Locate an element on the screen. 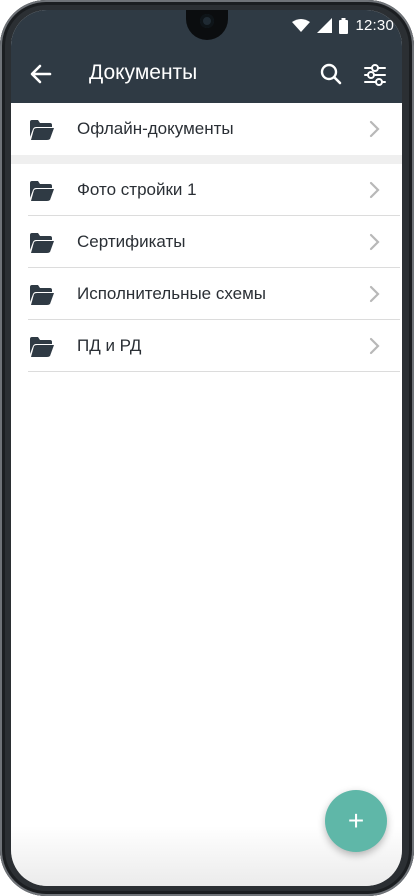 The height and width of the screenshot is (896, 414). back-arrow-icon is located at coordinates (41, 74).